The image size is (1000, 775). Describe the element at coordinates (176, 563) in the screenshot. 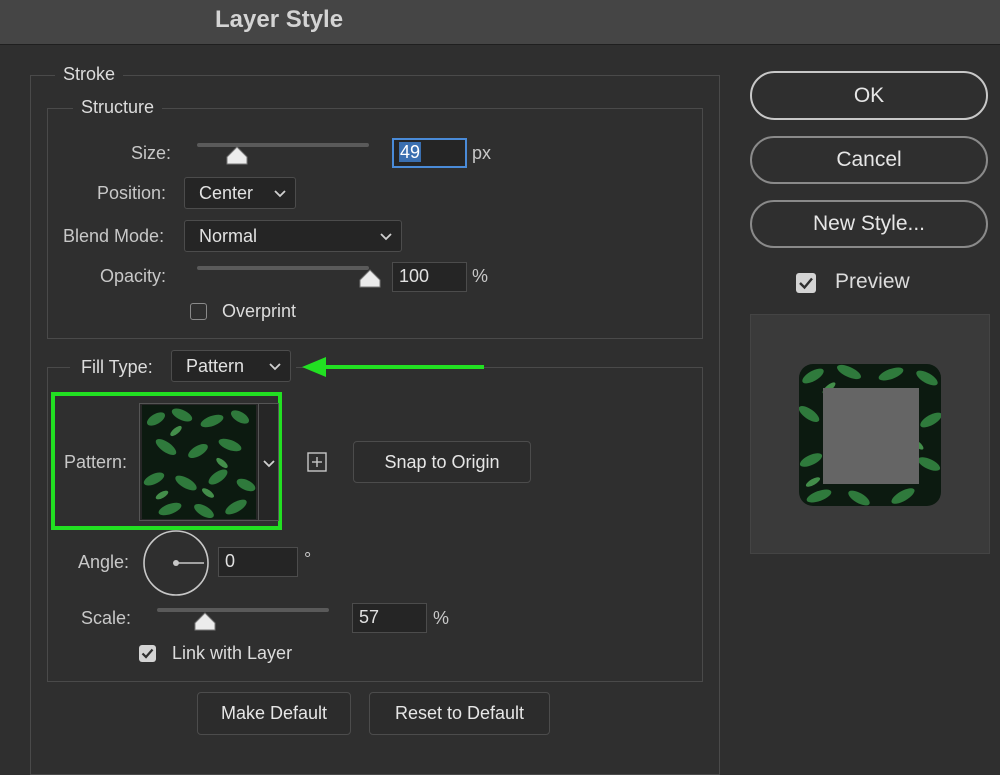

I see `angle-dial` at that location.